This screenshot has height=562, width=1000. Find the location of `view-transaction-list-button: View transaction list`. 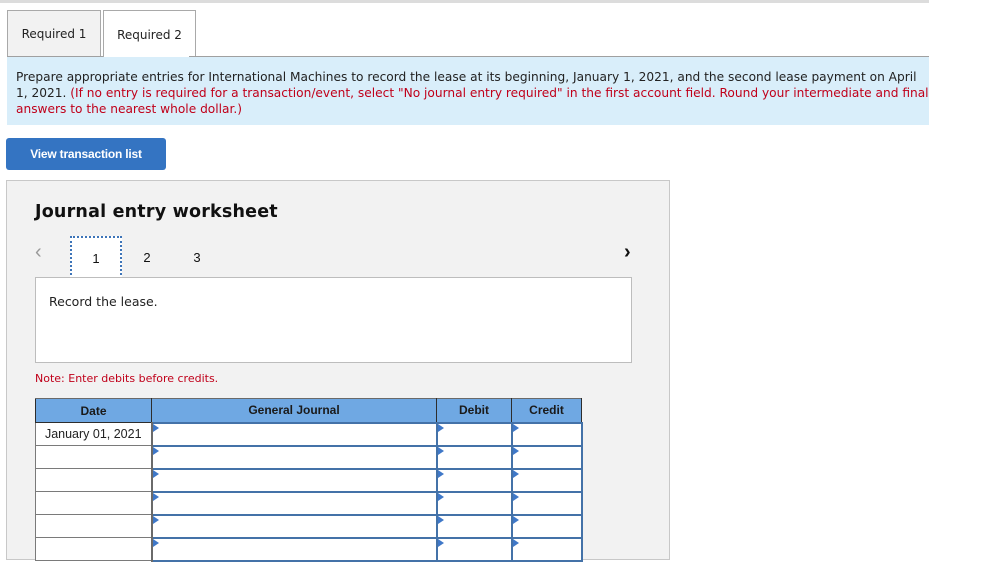

view-transaction-list-button: View transaction list is located at coordinates (86, 154).